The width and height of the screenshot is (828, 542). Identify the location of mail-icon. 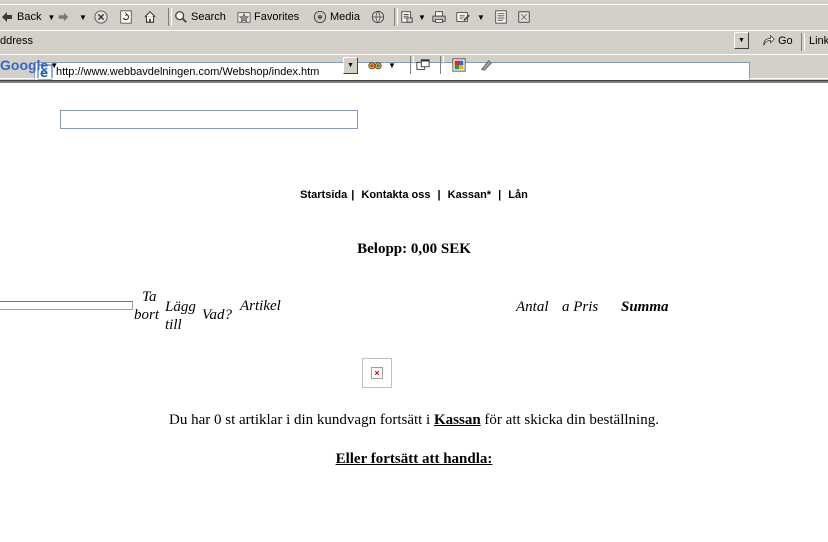
(407, 17).